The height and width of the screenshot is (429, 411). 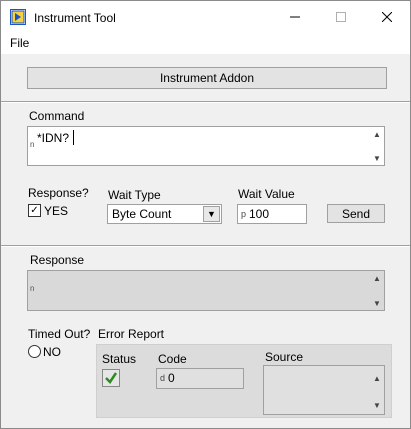 I want to click on chevron-down-icon: ▼, so click(x=211, y=214).